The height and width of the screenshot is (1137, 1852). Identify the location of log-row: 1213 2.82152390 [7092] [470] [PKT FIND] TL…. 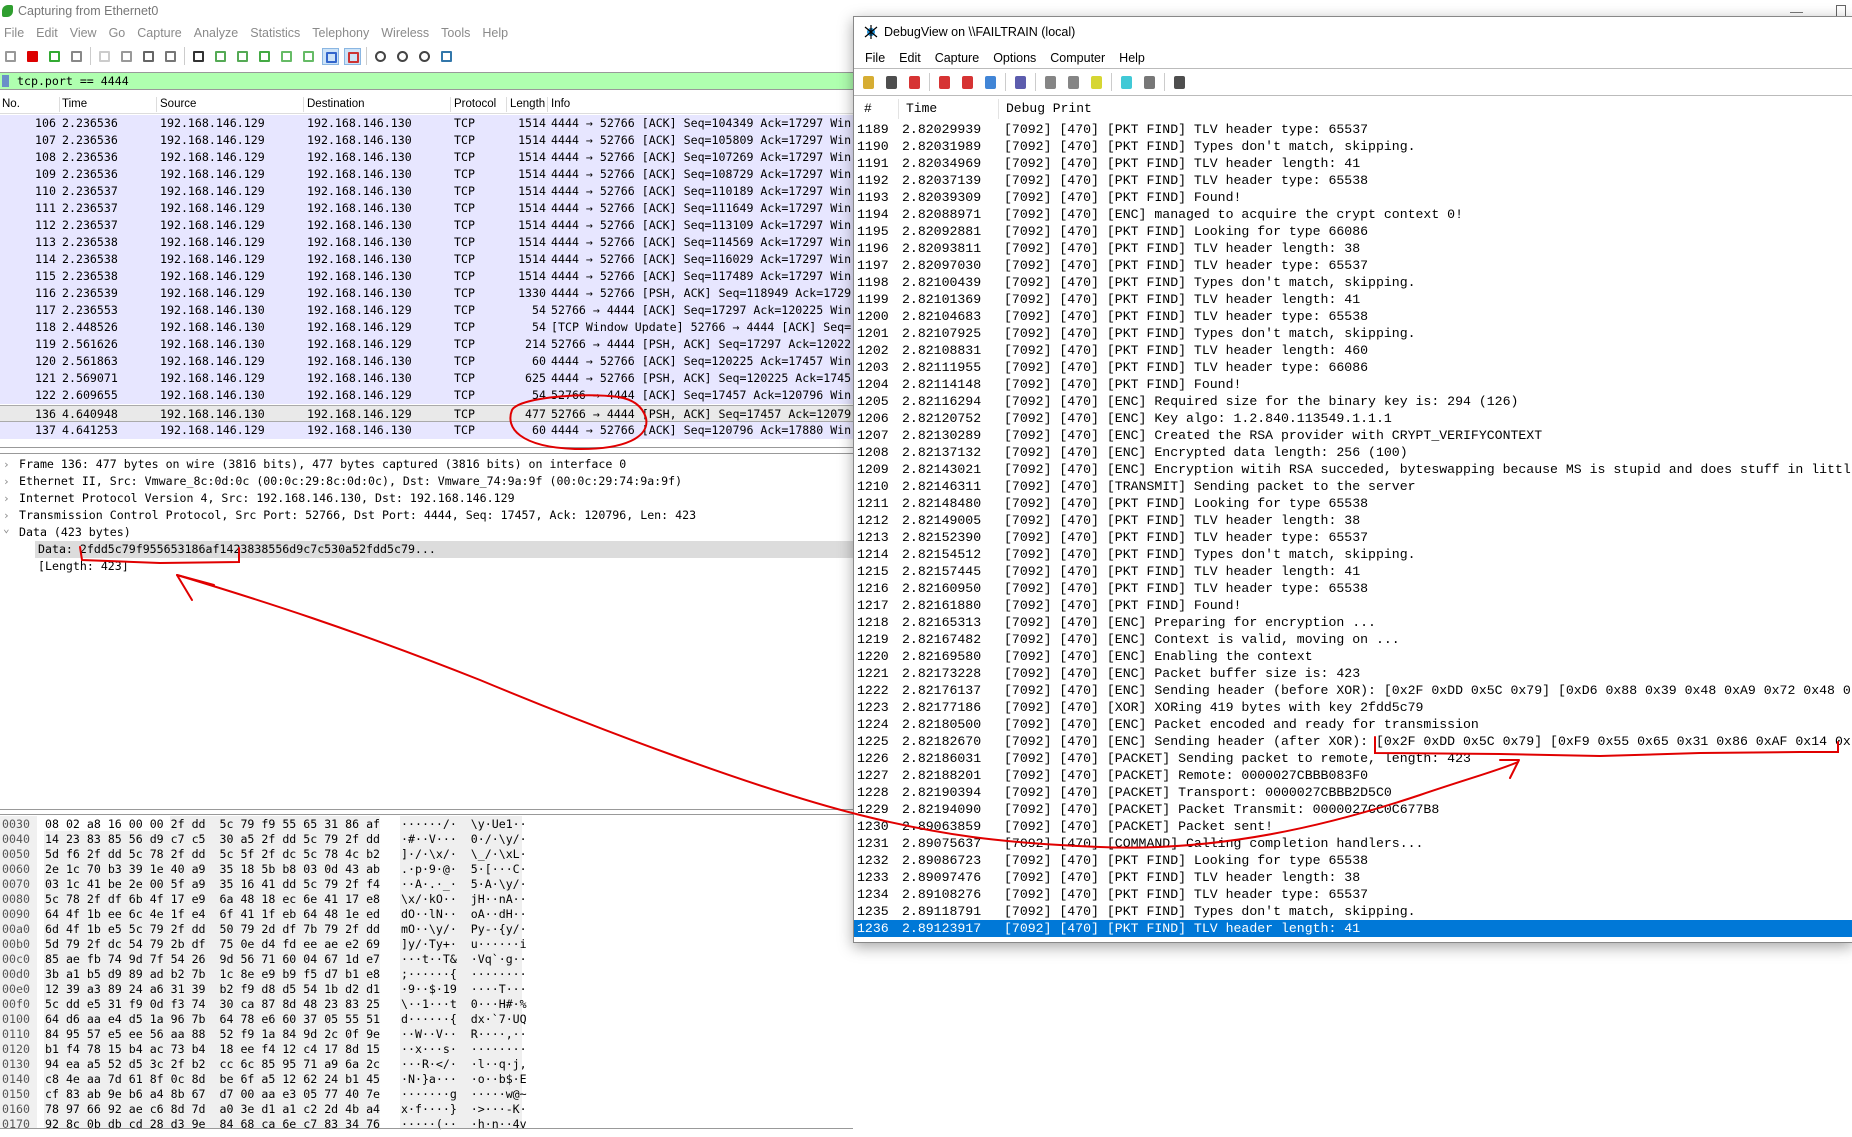
(1353, 537).